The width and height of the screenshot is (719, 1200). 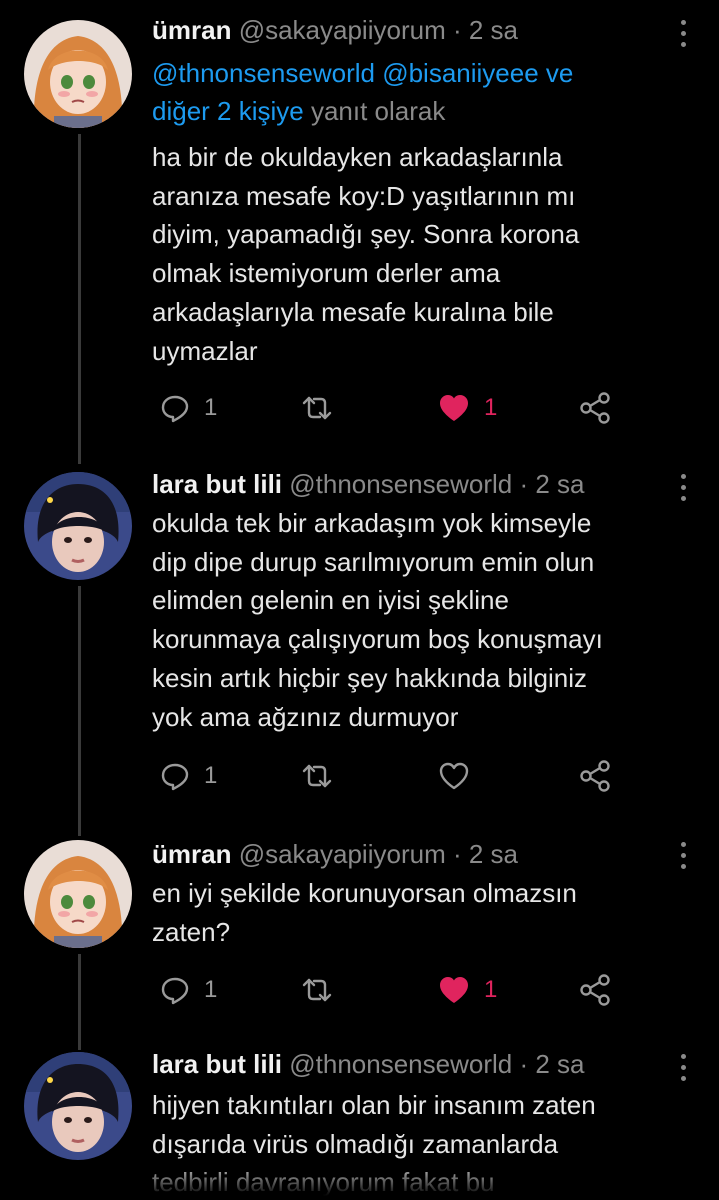 I want to click on bottom-fade, so click(x=359, y=1180).